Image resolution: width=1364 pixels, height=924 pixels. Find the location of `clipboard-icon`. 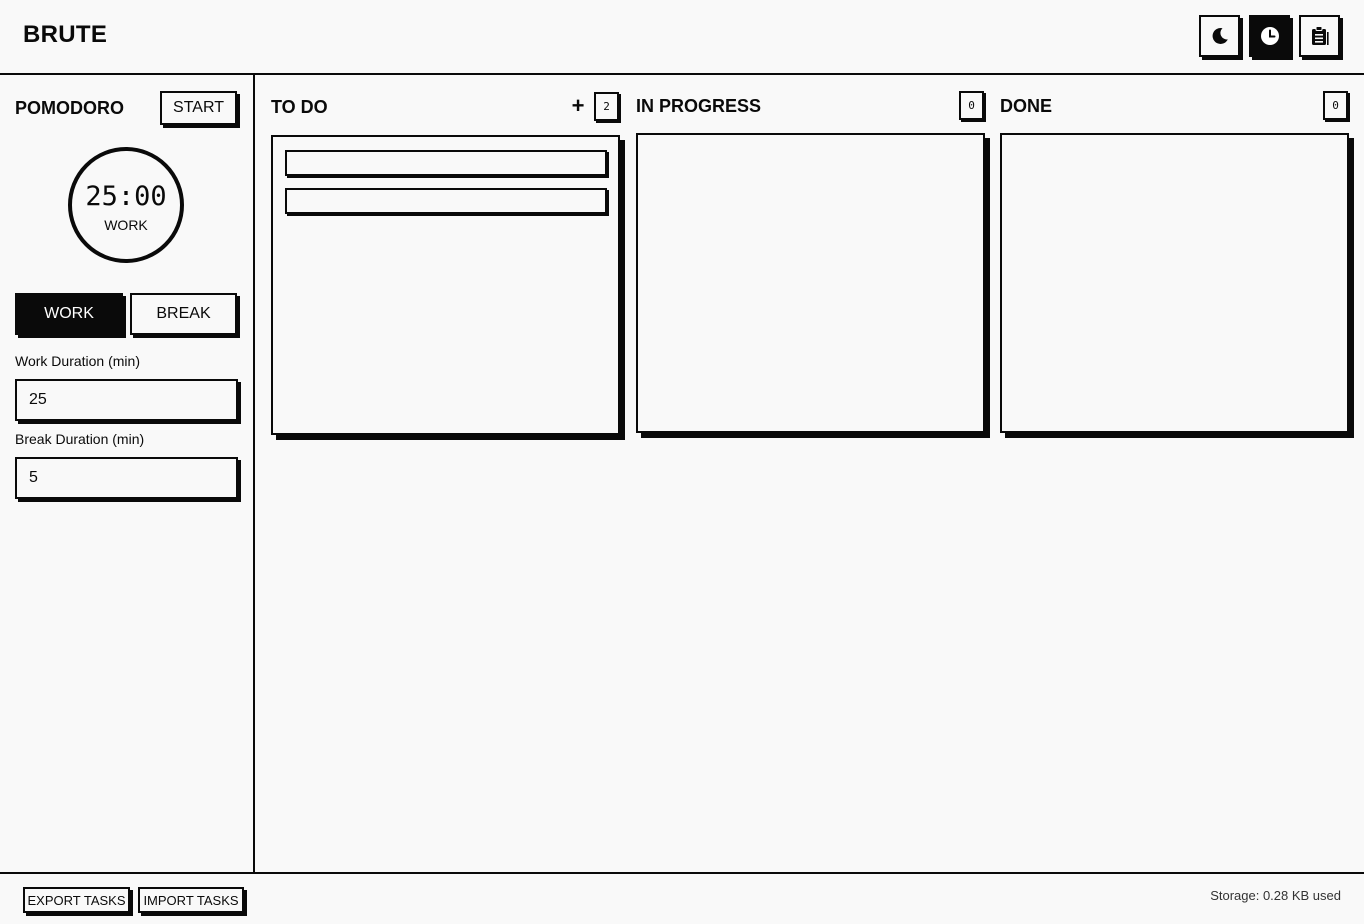

clipboard-icon is located at coordinates (1320, 35).